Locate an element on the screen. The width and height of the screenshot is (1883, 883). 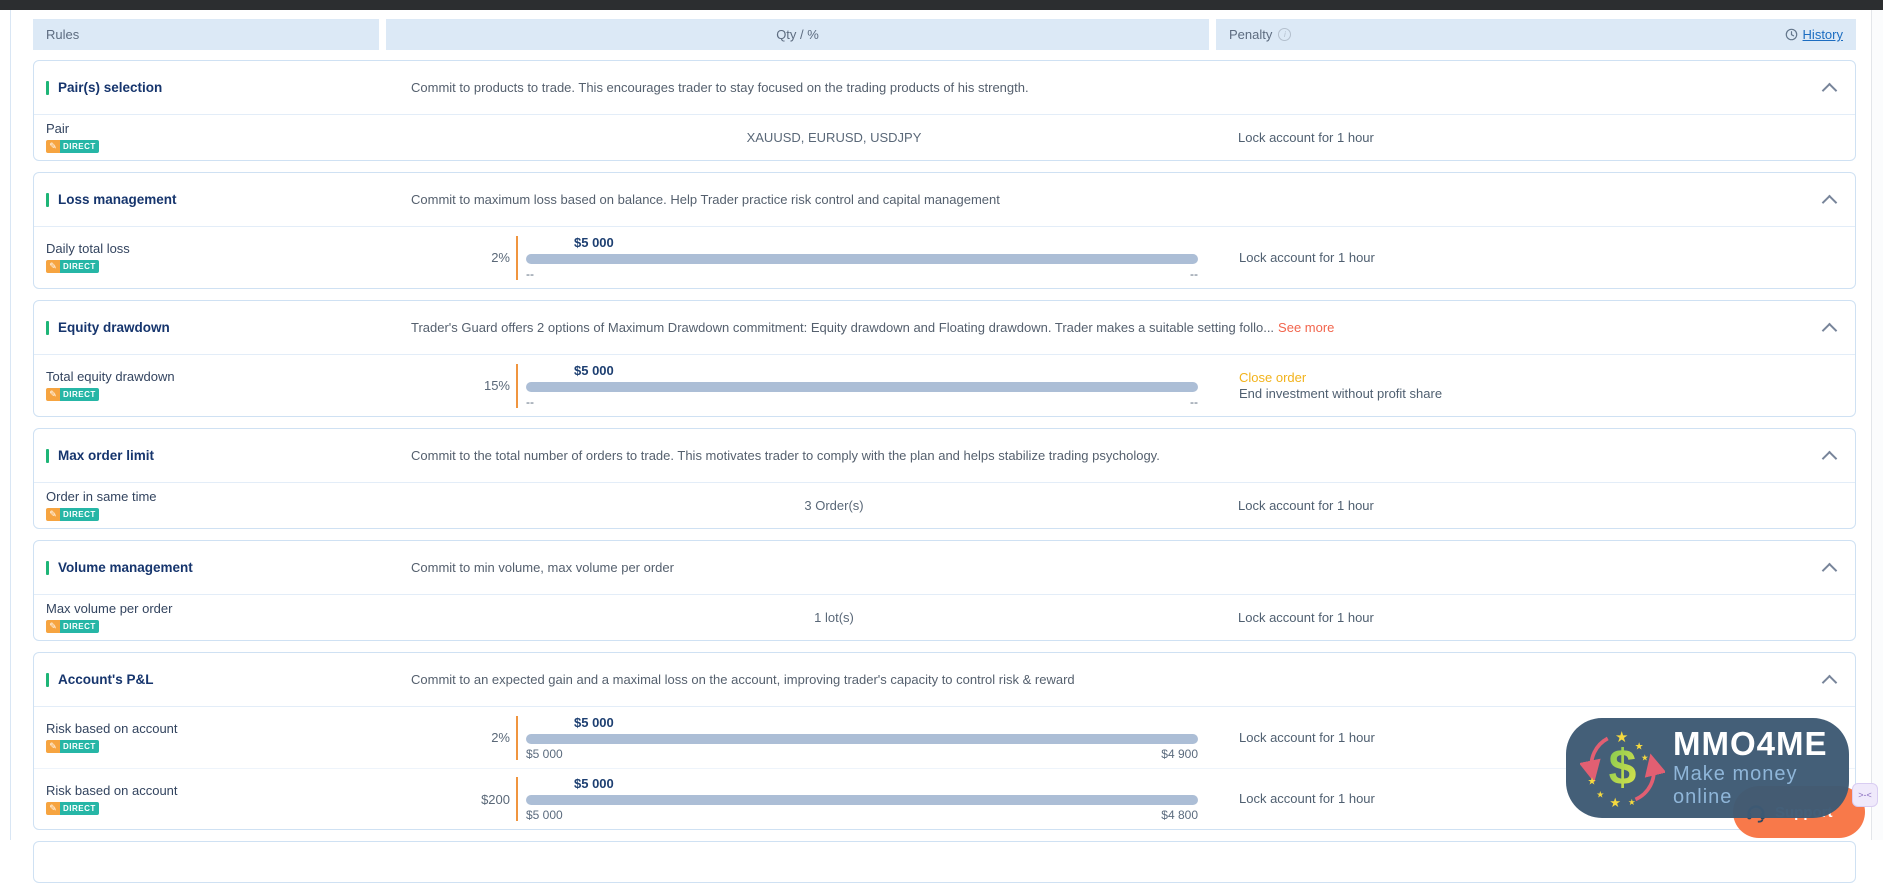
column-header-penalty: Penalty i History is located at coordinates (1536, 34).